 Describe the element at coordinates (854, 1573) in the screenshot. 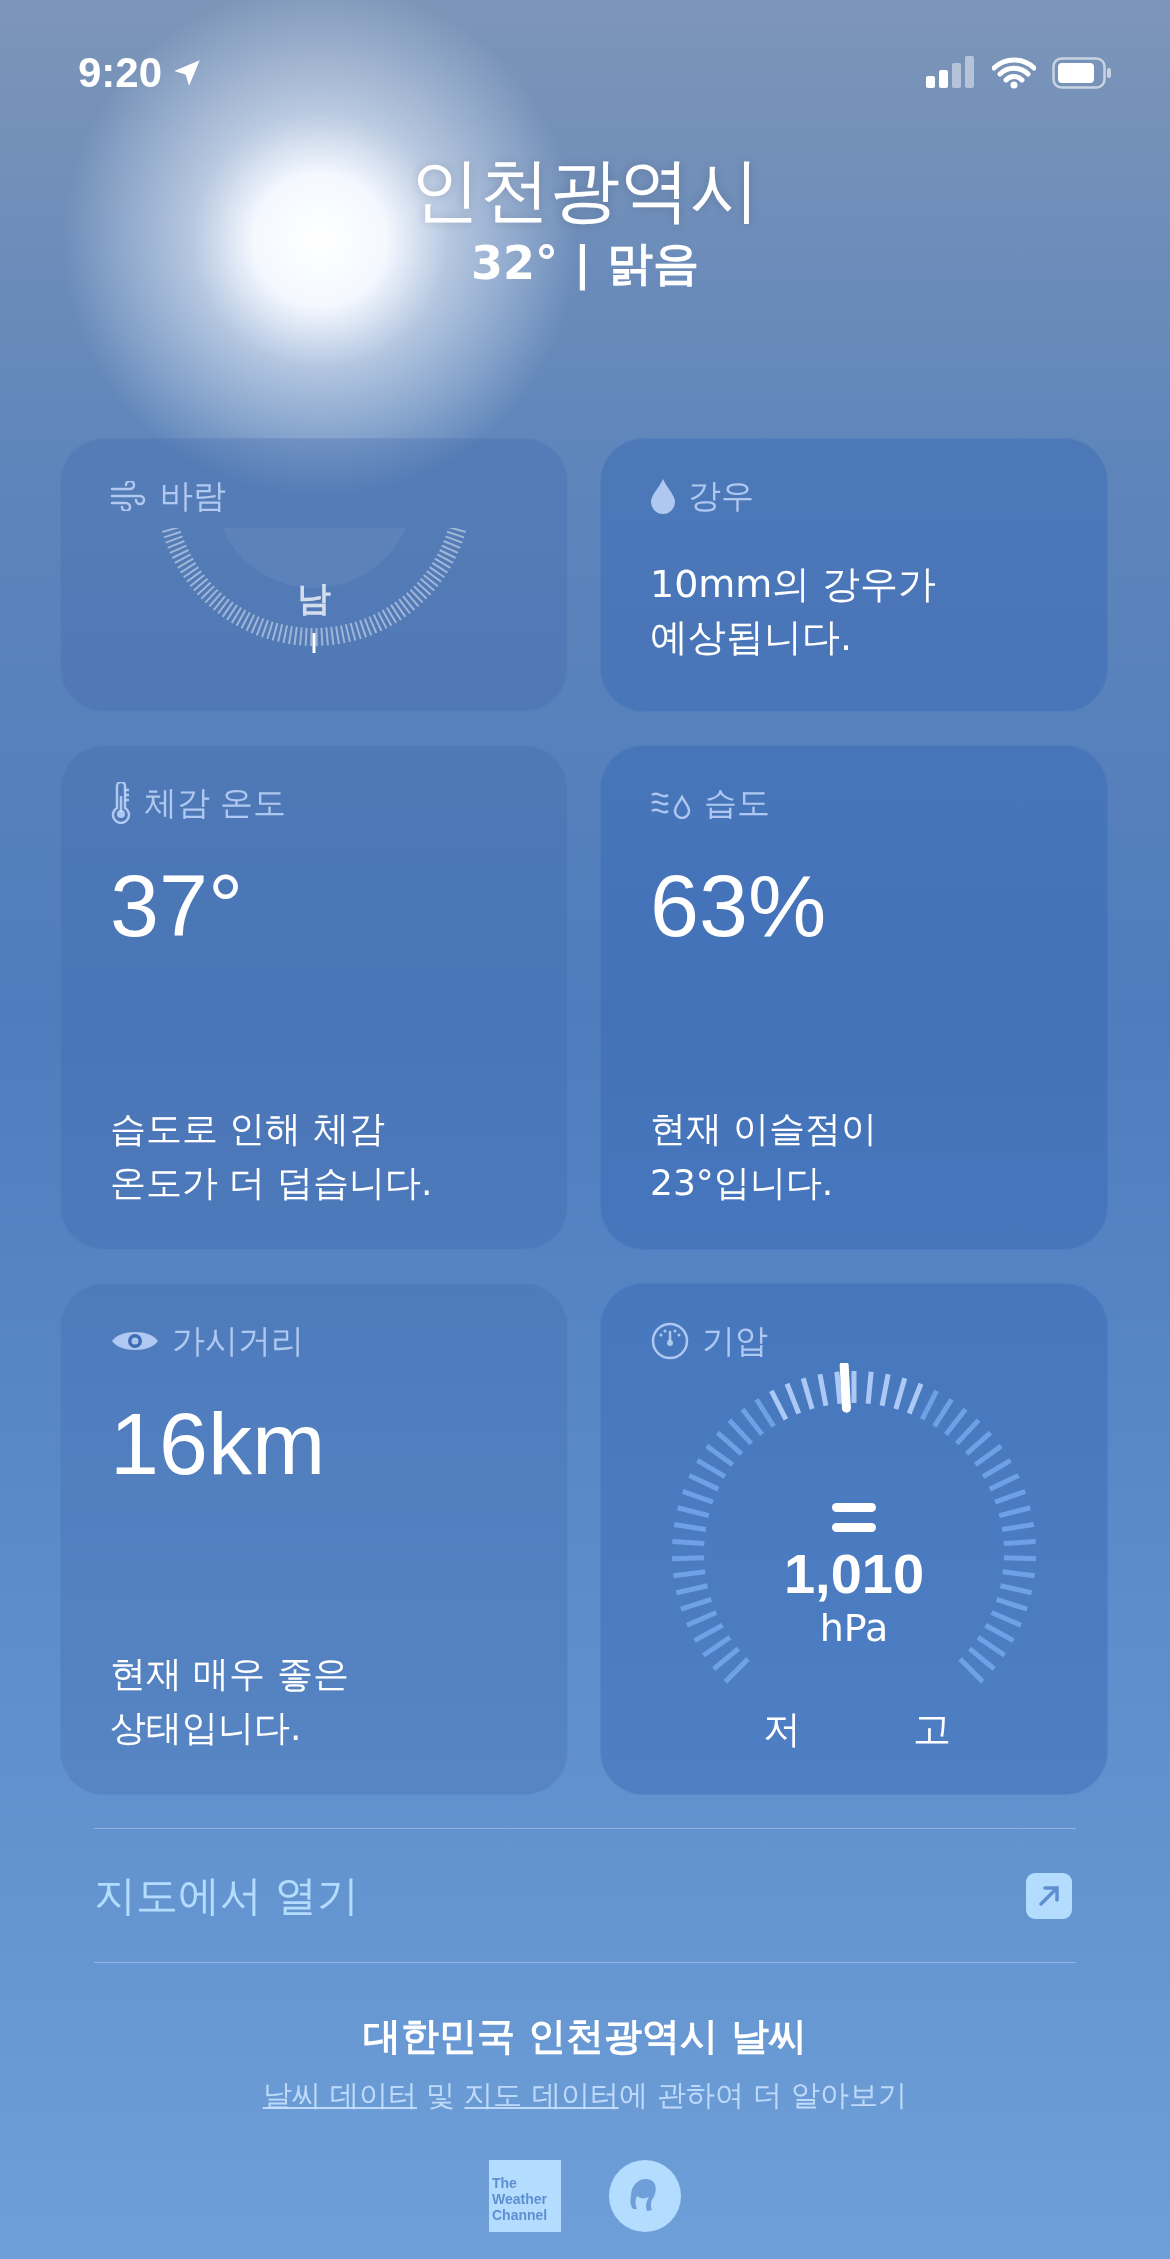

I see `pressure-value: 1,010` at that location.